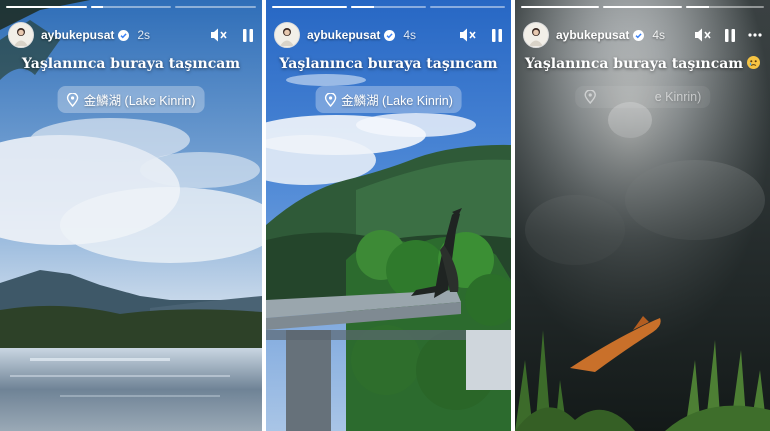 The height and width of the screenshot is (431, 770). Describe the element at coordinates (678, 97) in the screenshot. I see `location-label: e Kinrin)` at that location.